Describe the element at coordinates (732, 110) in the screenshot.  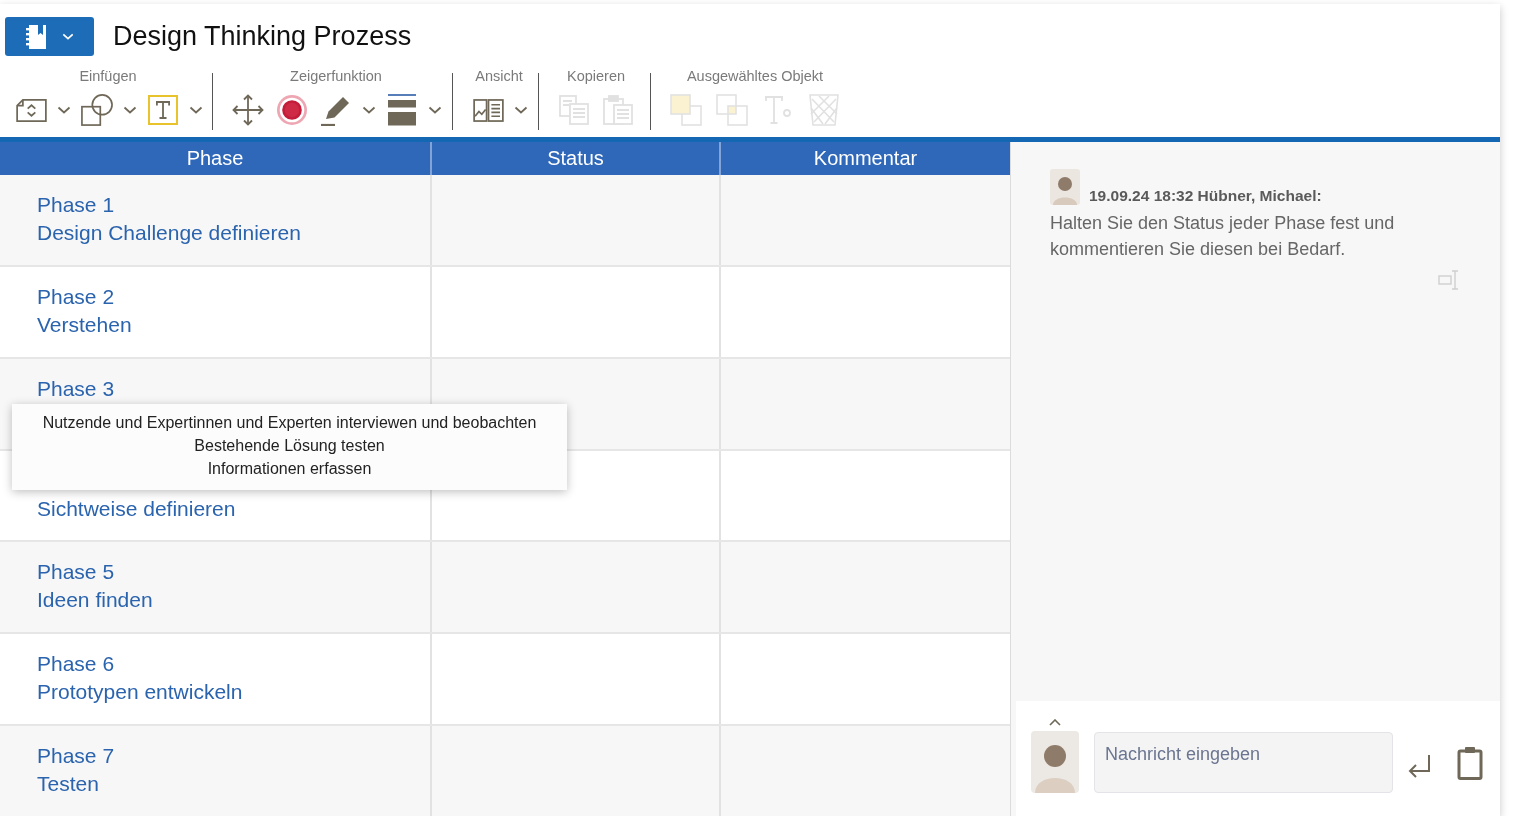
I see `back-layer-icon` at that location.